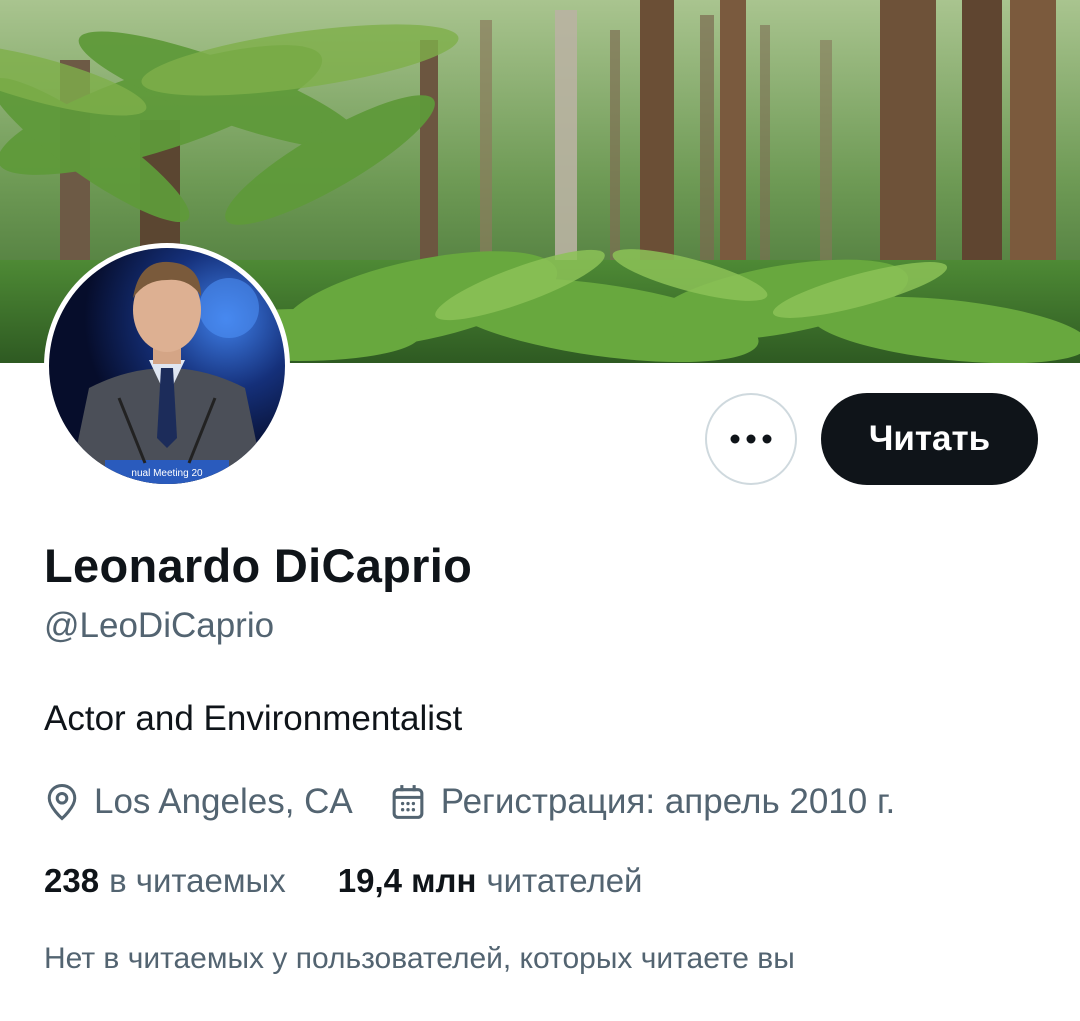 The height and width of the screenshot is (1021, 1080). What do you see at coordinates (258, 565) in the screenshot?
I see `profile-display-name: Leonardo DiCaprio` at bounding box center [258, 565].